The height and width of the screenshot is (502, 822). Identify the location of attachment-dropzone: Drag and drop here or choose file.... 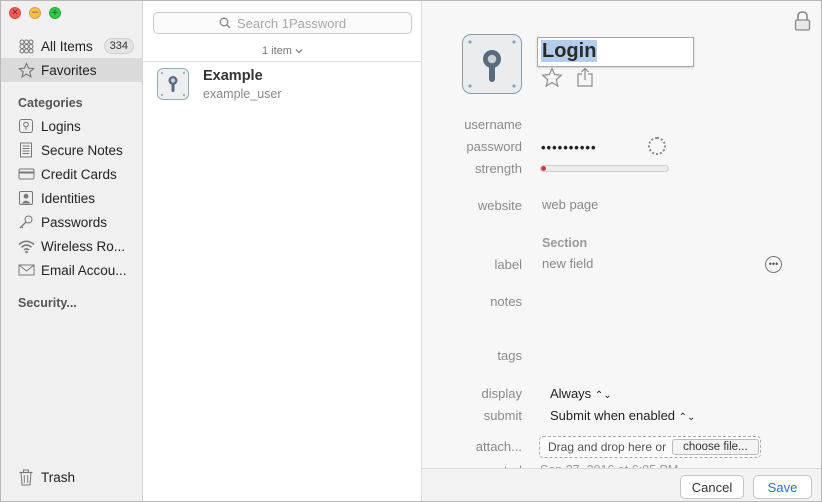
(650, 447).